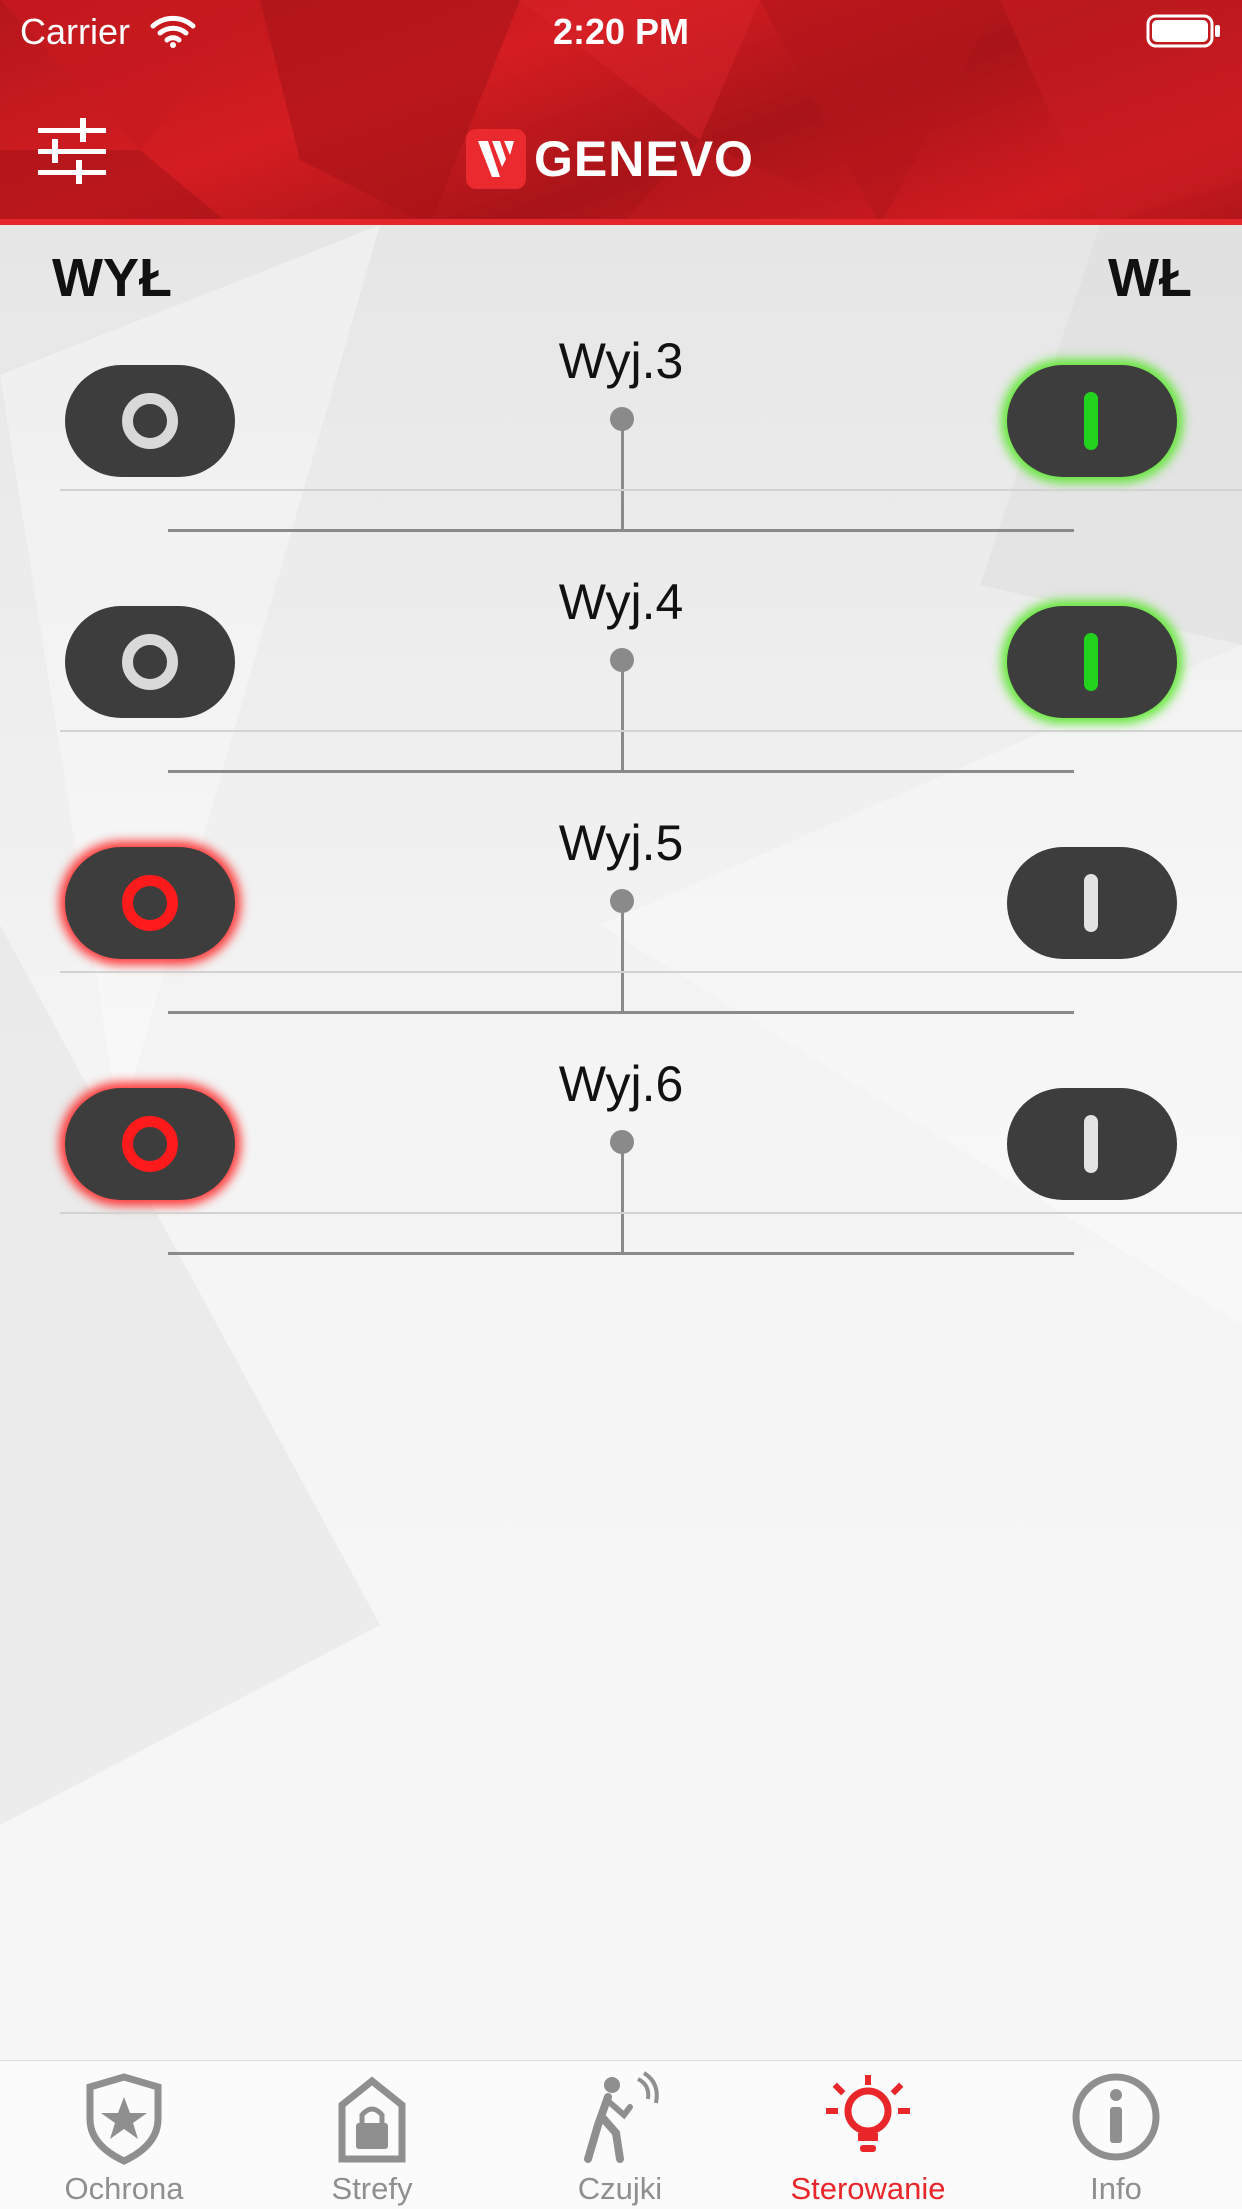 This screenshot has width=1242, height=2209. Describe the element at coordinates (1183, 31) in the screenshot. I see `battery-icon` at that location.